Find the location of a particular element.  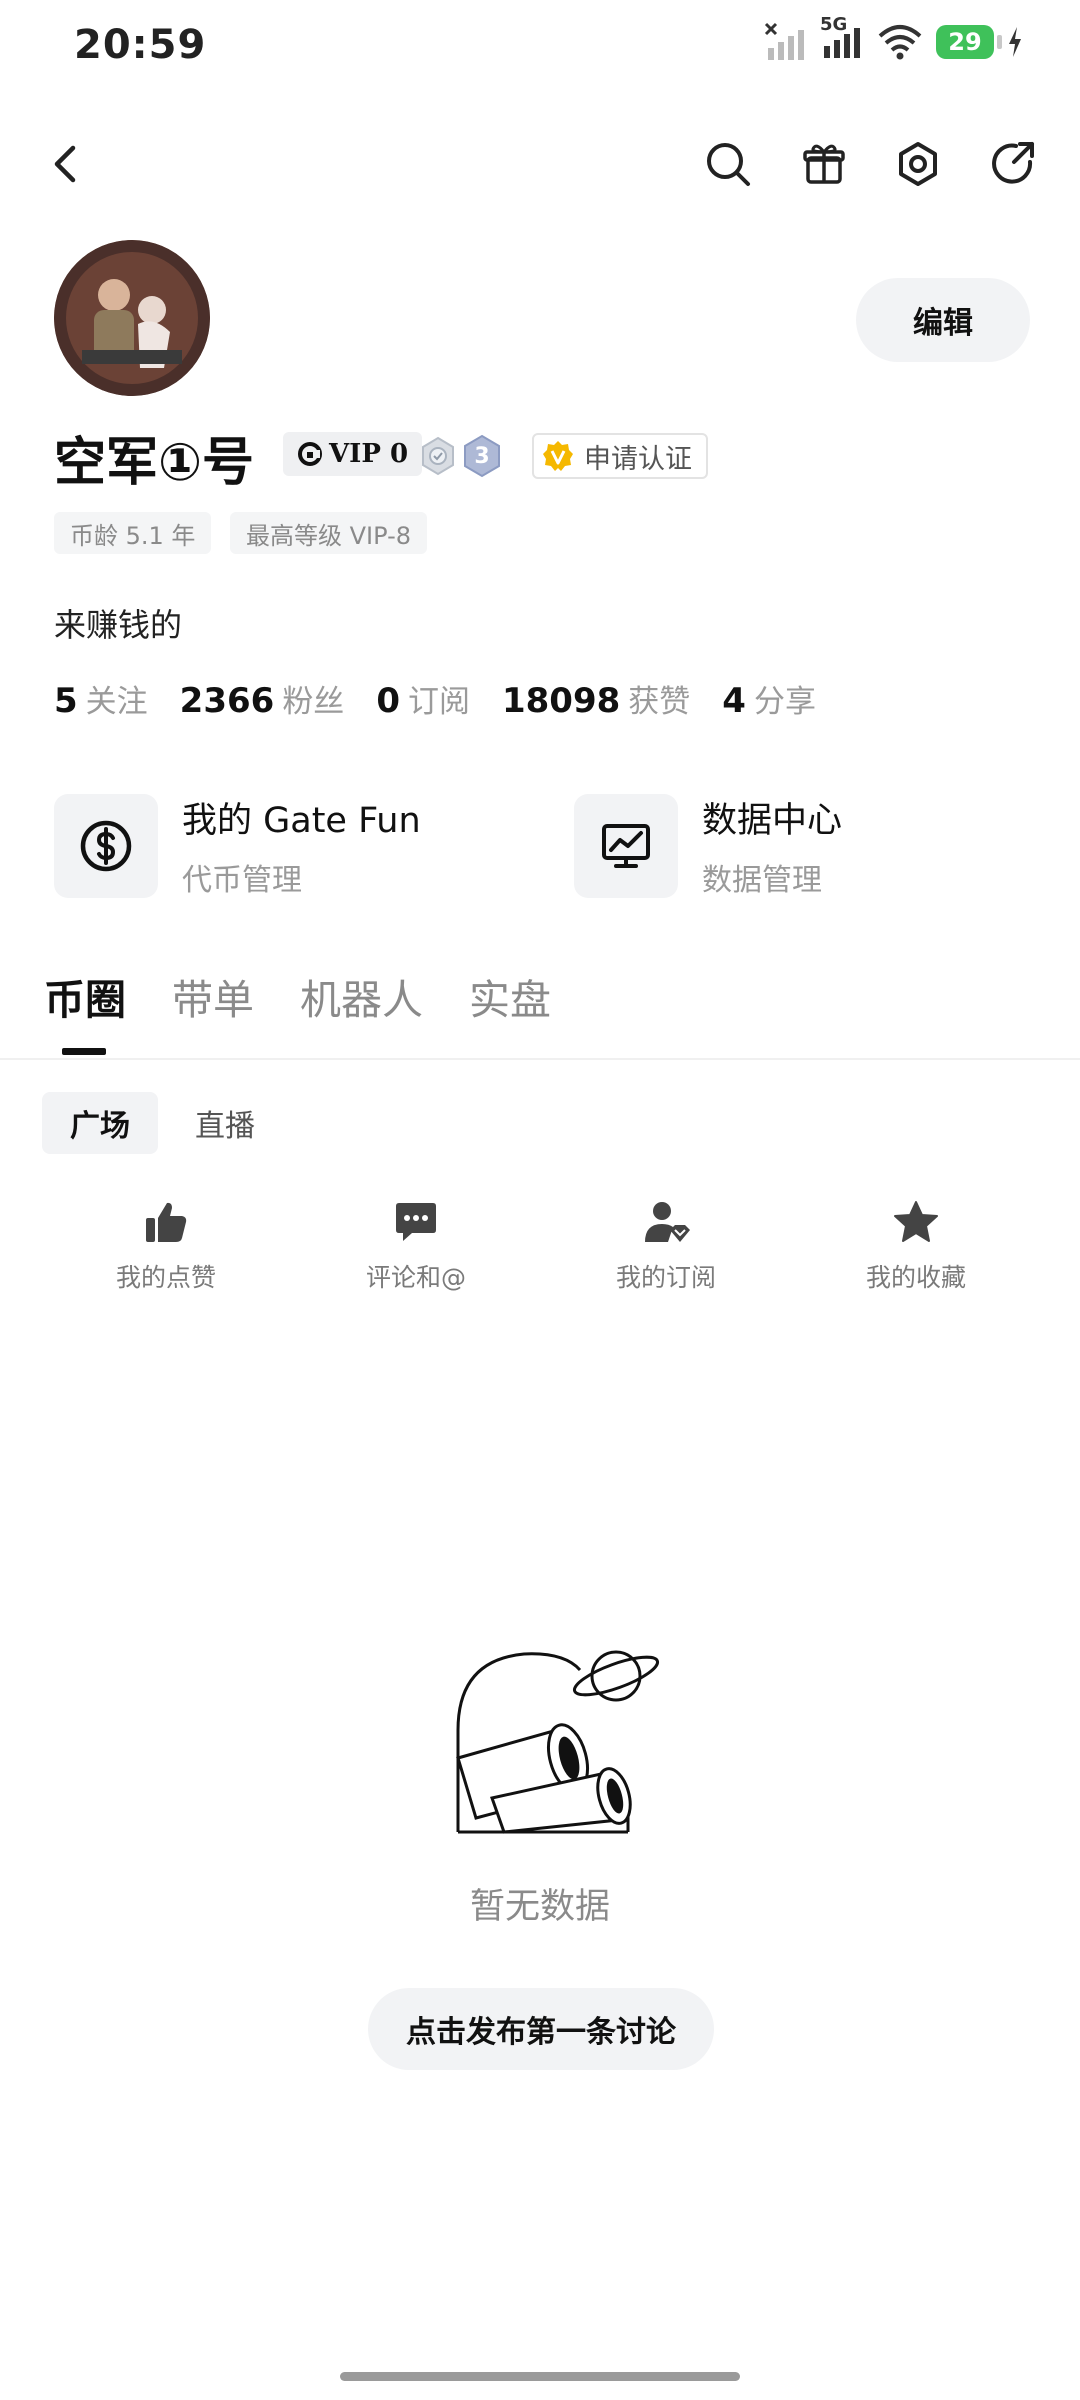

battery-indicator: 29 is located at coordinates (969, 42).